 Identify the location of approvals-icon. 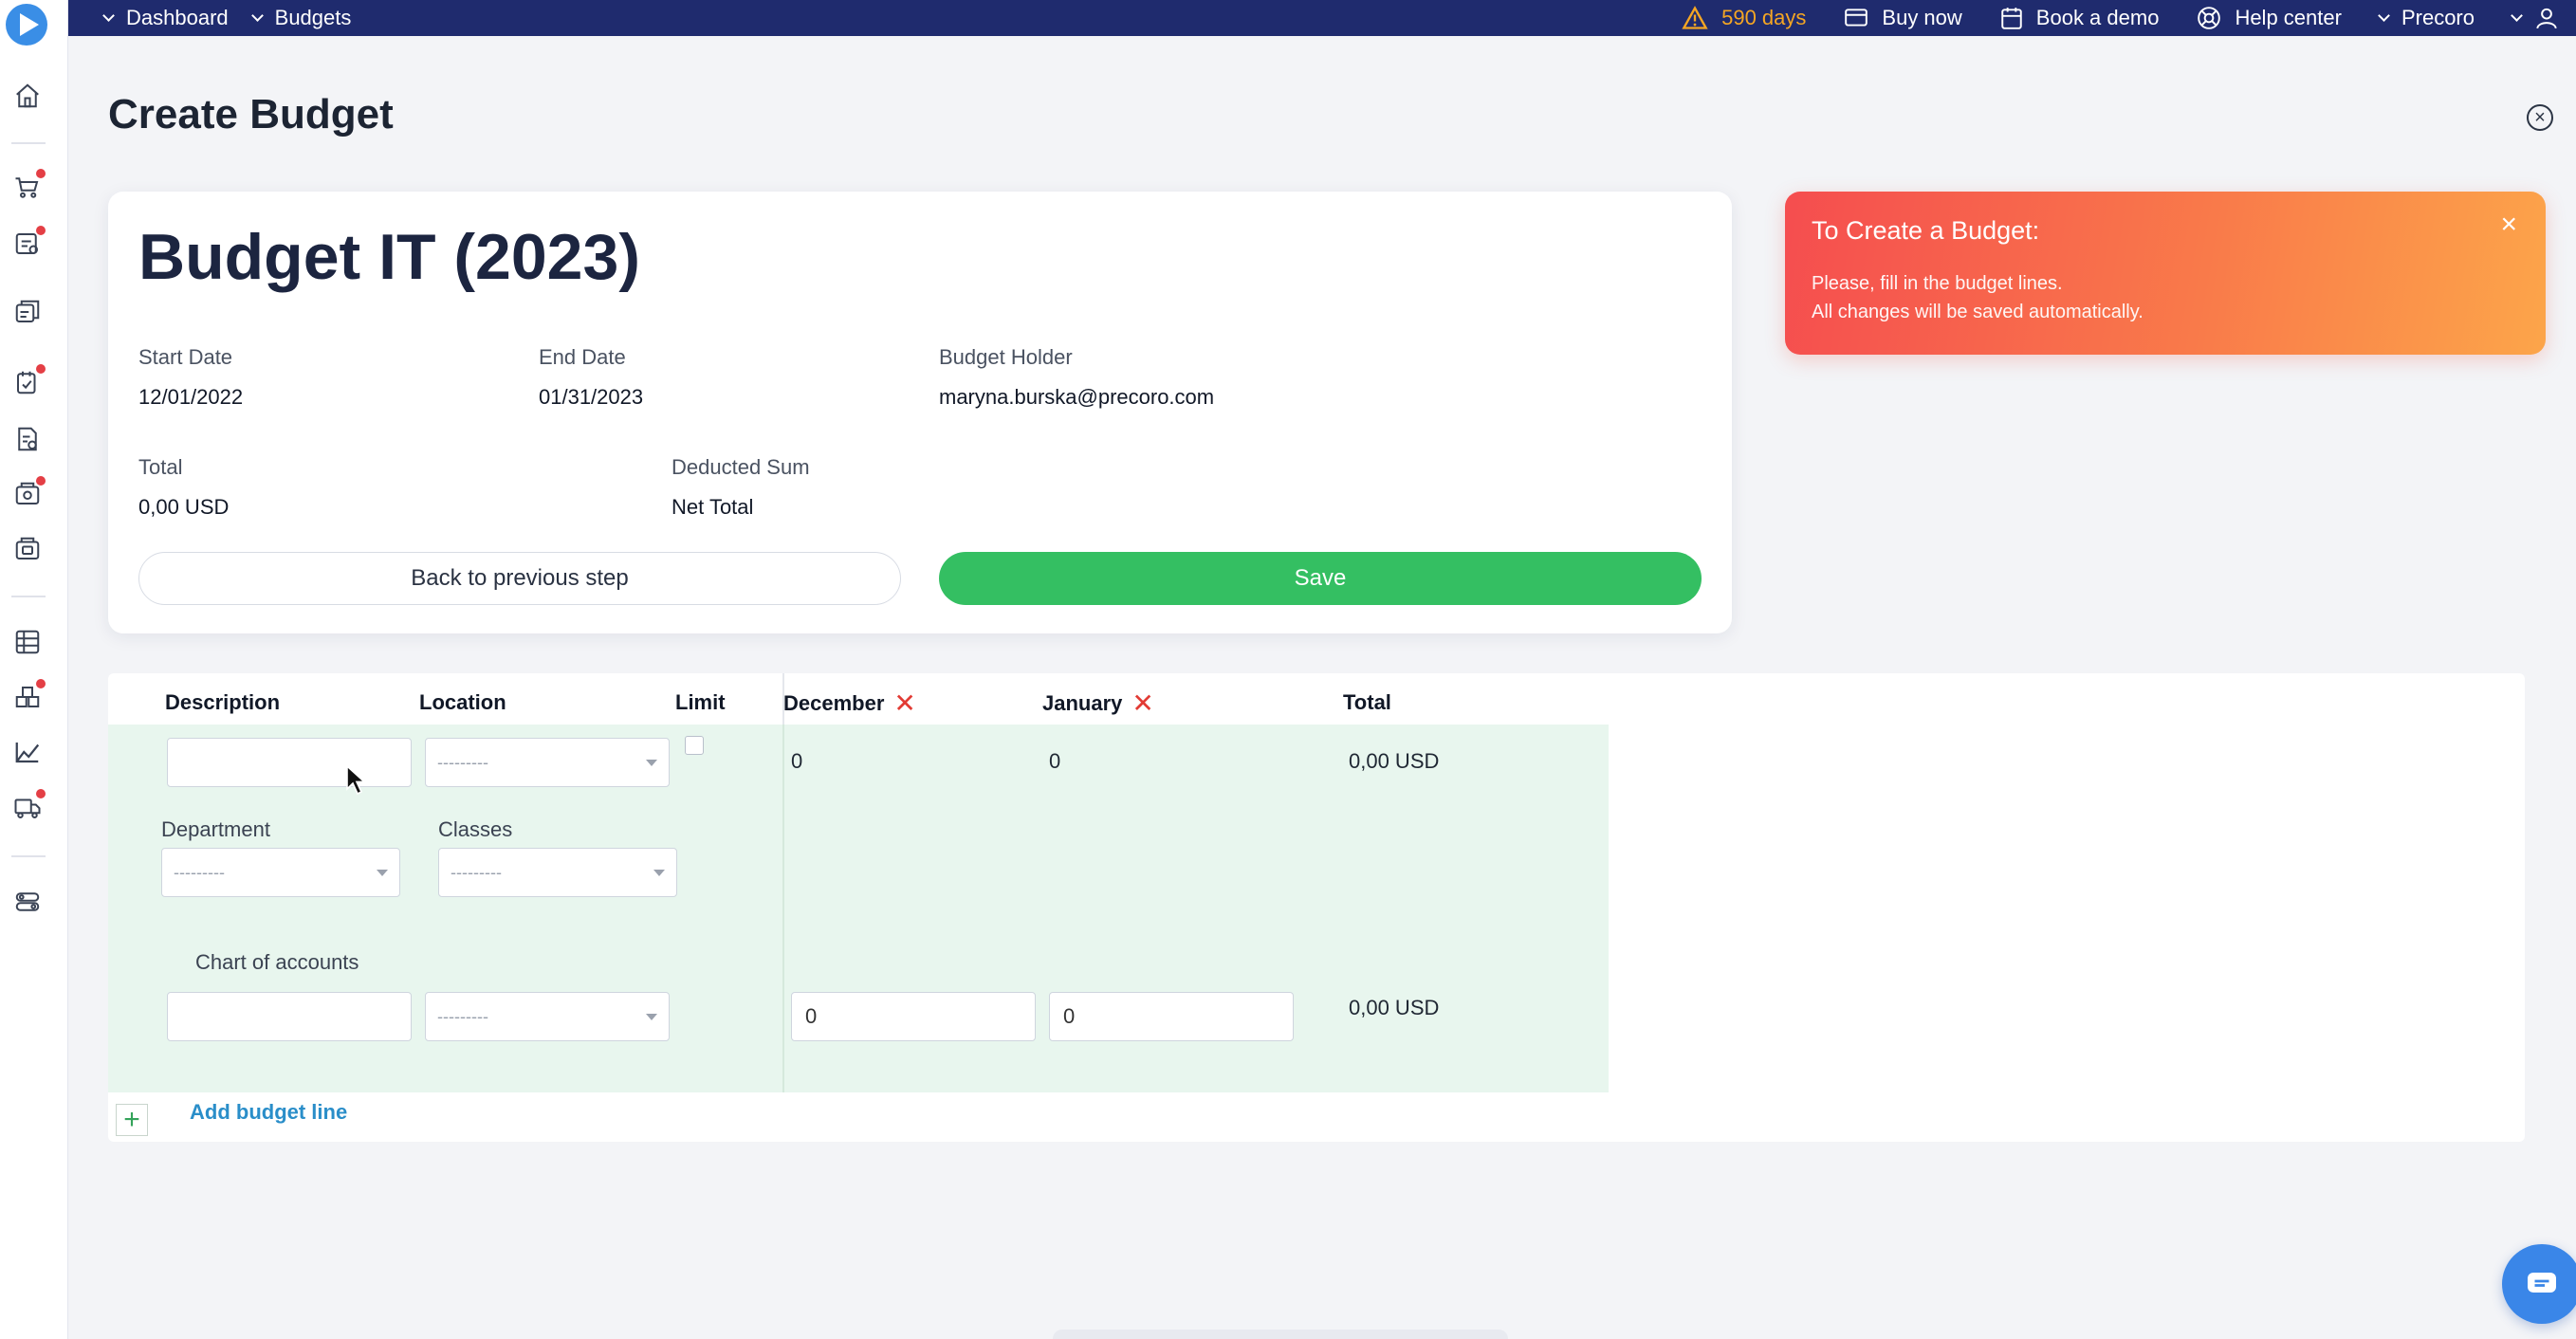
(29, 242).